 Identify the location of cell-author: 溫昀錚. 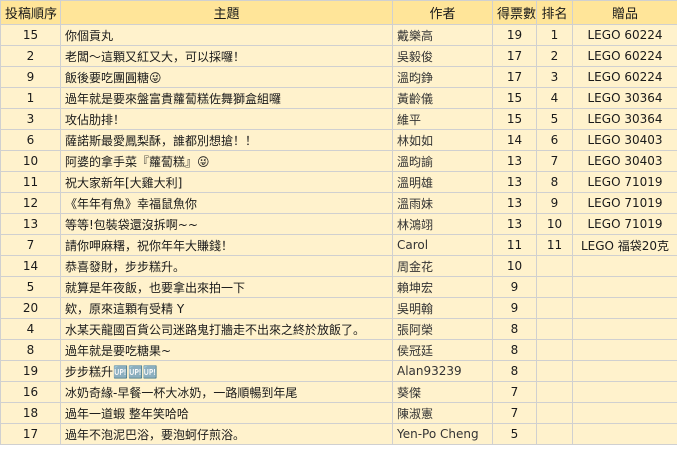
(442, 77).